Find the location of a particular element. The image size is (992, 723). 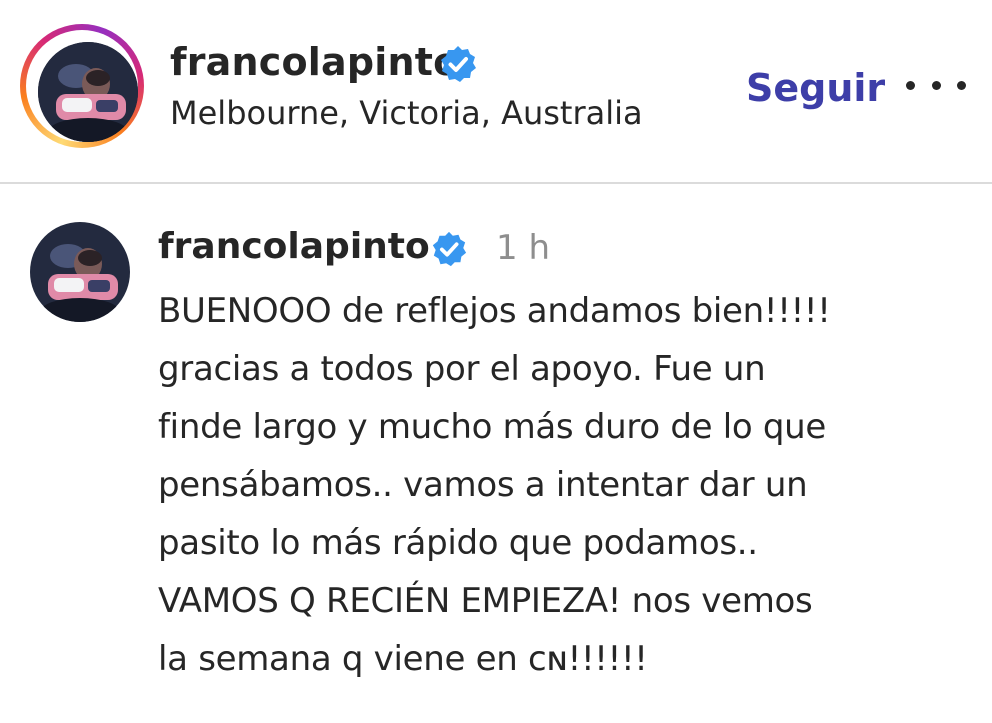

caption-avatar is located at coordinates (80, 272).